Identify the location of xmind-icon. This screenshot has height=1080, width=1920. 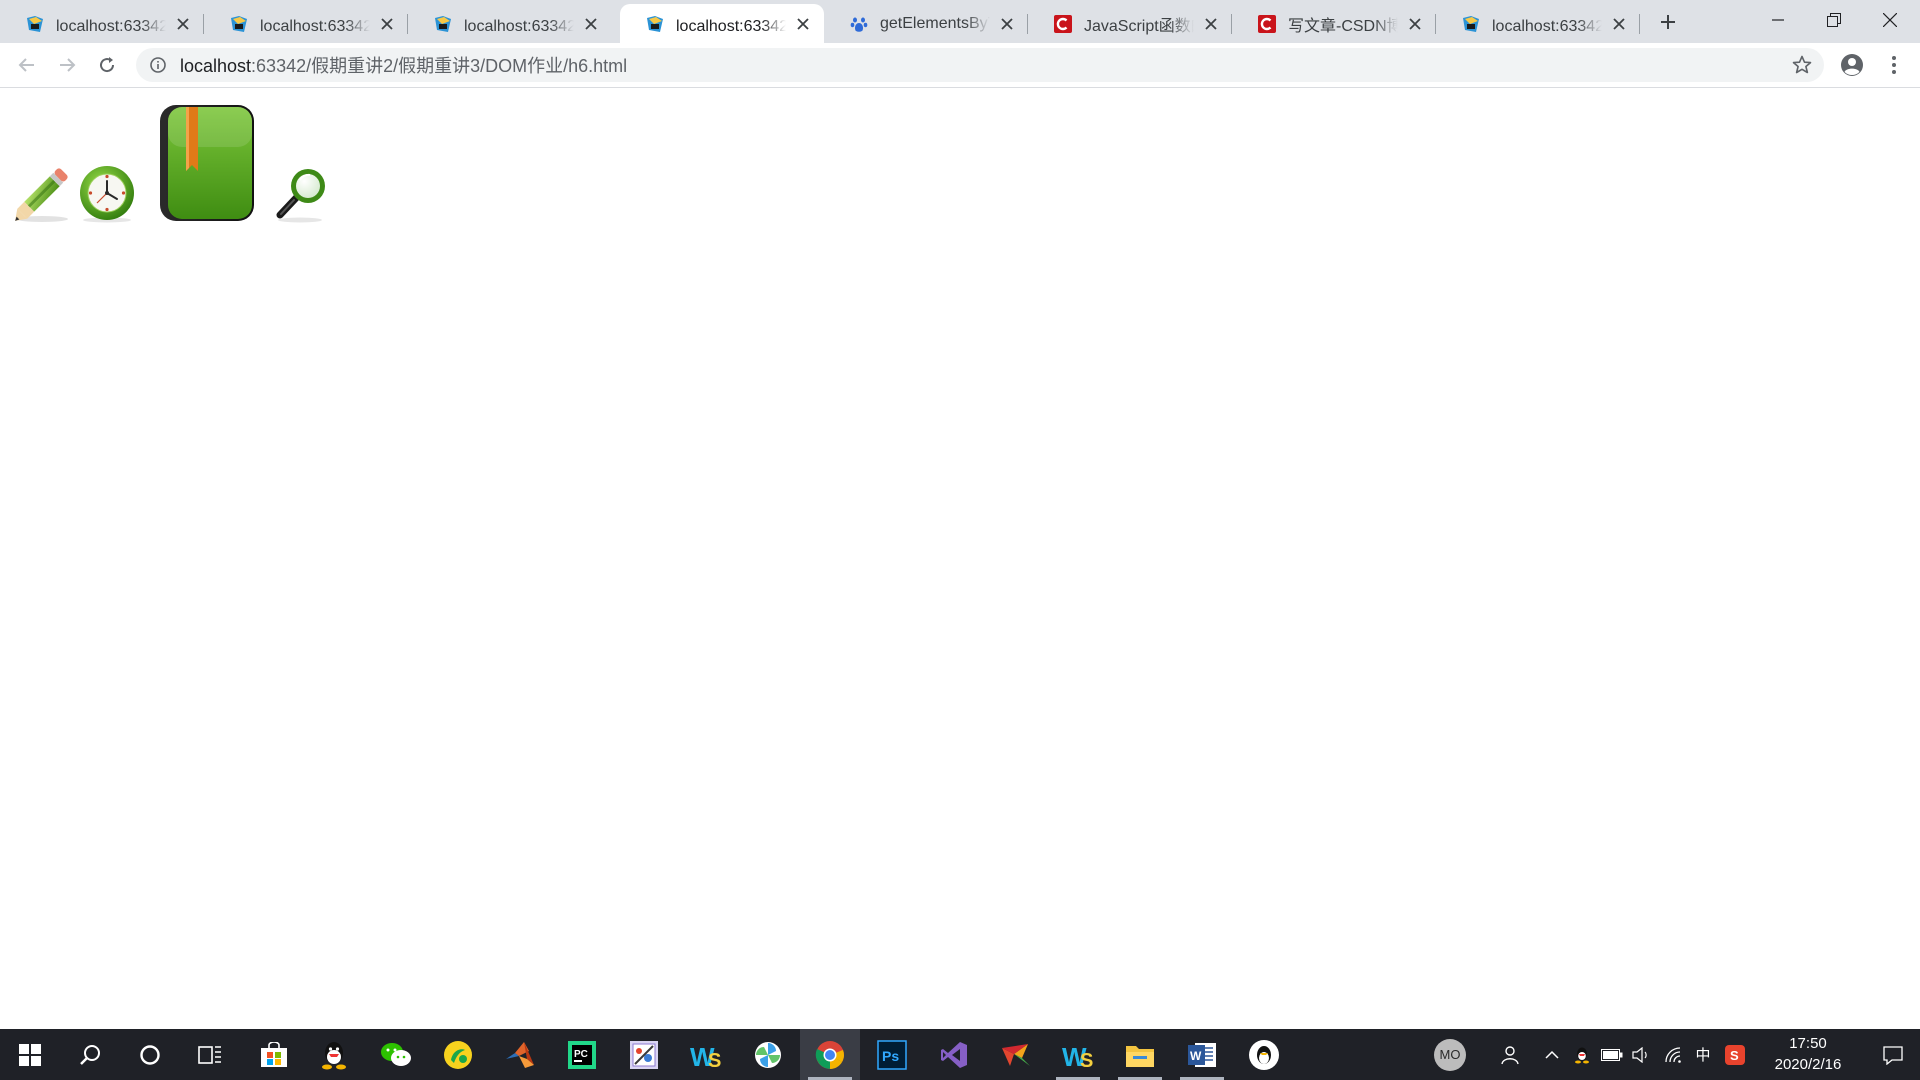
(1016, 1054).